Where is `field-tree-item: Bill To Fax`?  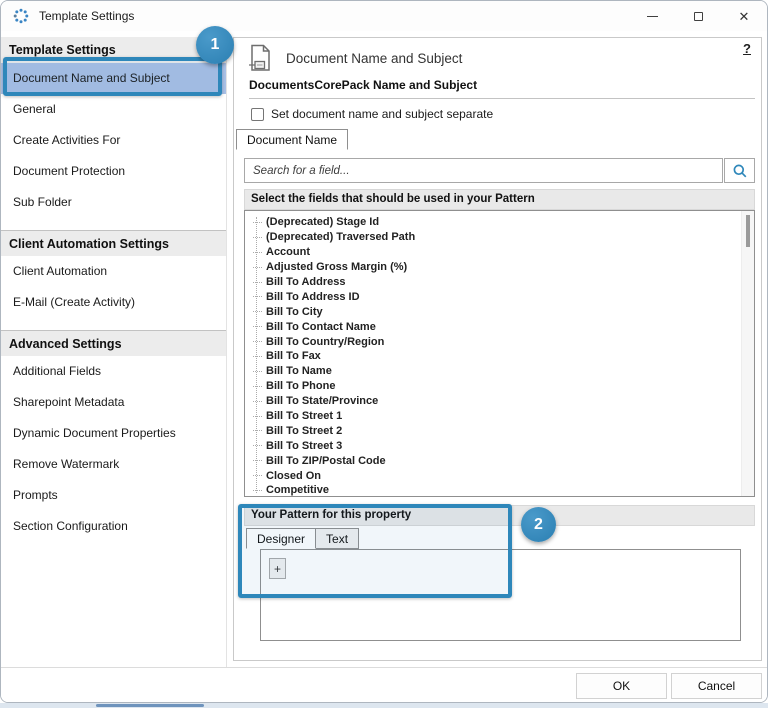
field-tree-item: Bill To Fax is located at coordinates (495, 356).